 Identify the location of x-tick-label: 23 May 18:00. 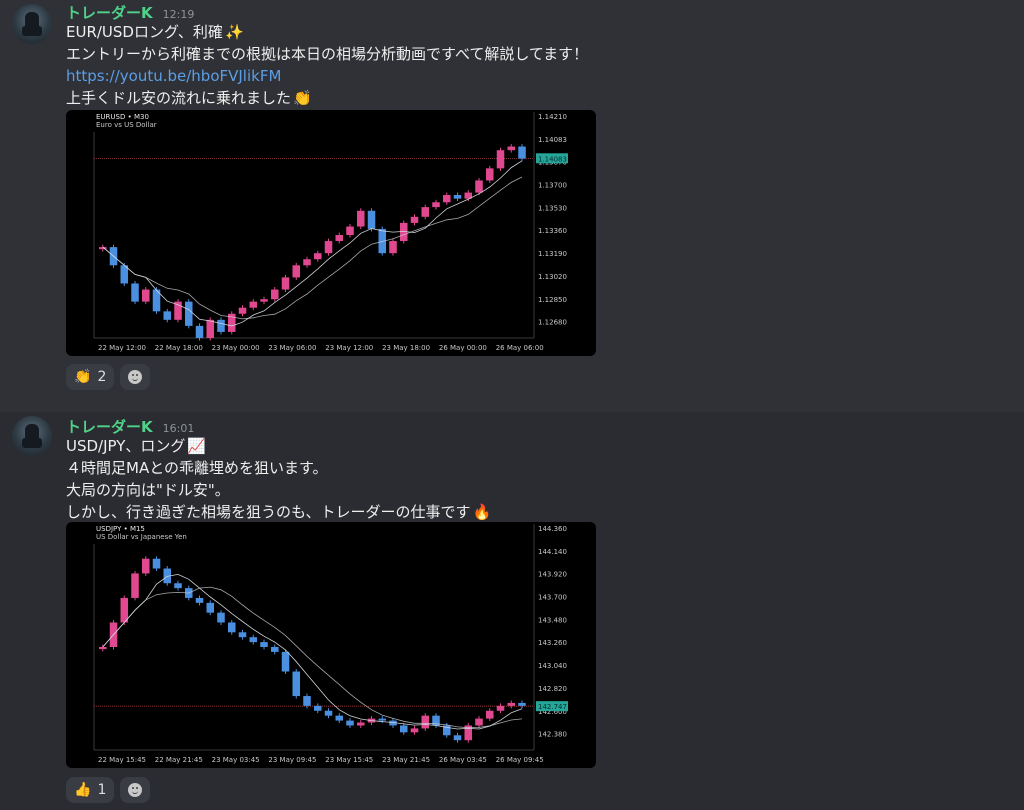
(406, 348).